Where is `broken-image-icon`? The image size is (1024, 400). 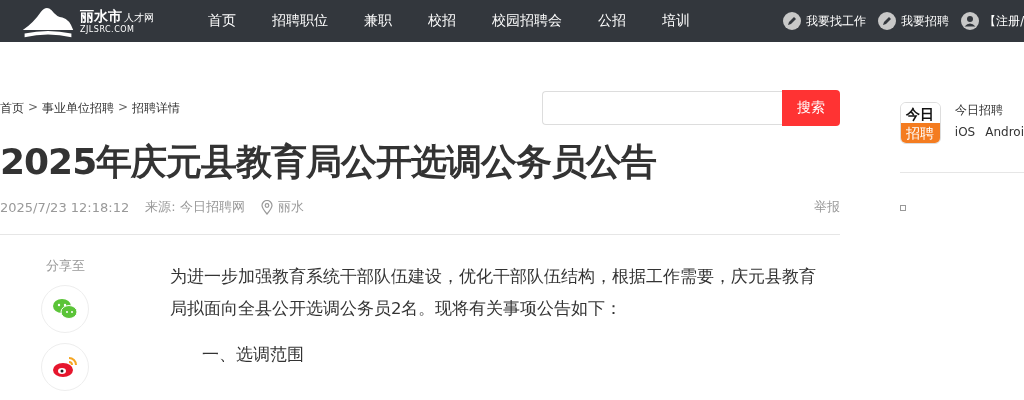 broken-image-icon is located at coordinates (903, 208).